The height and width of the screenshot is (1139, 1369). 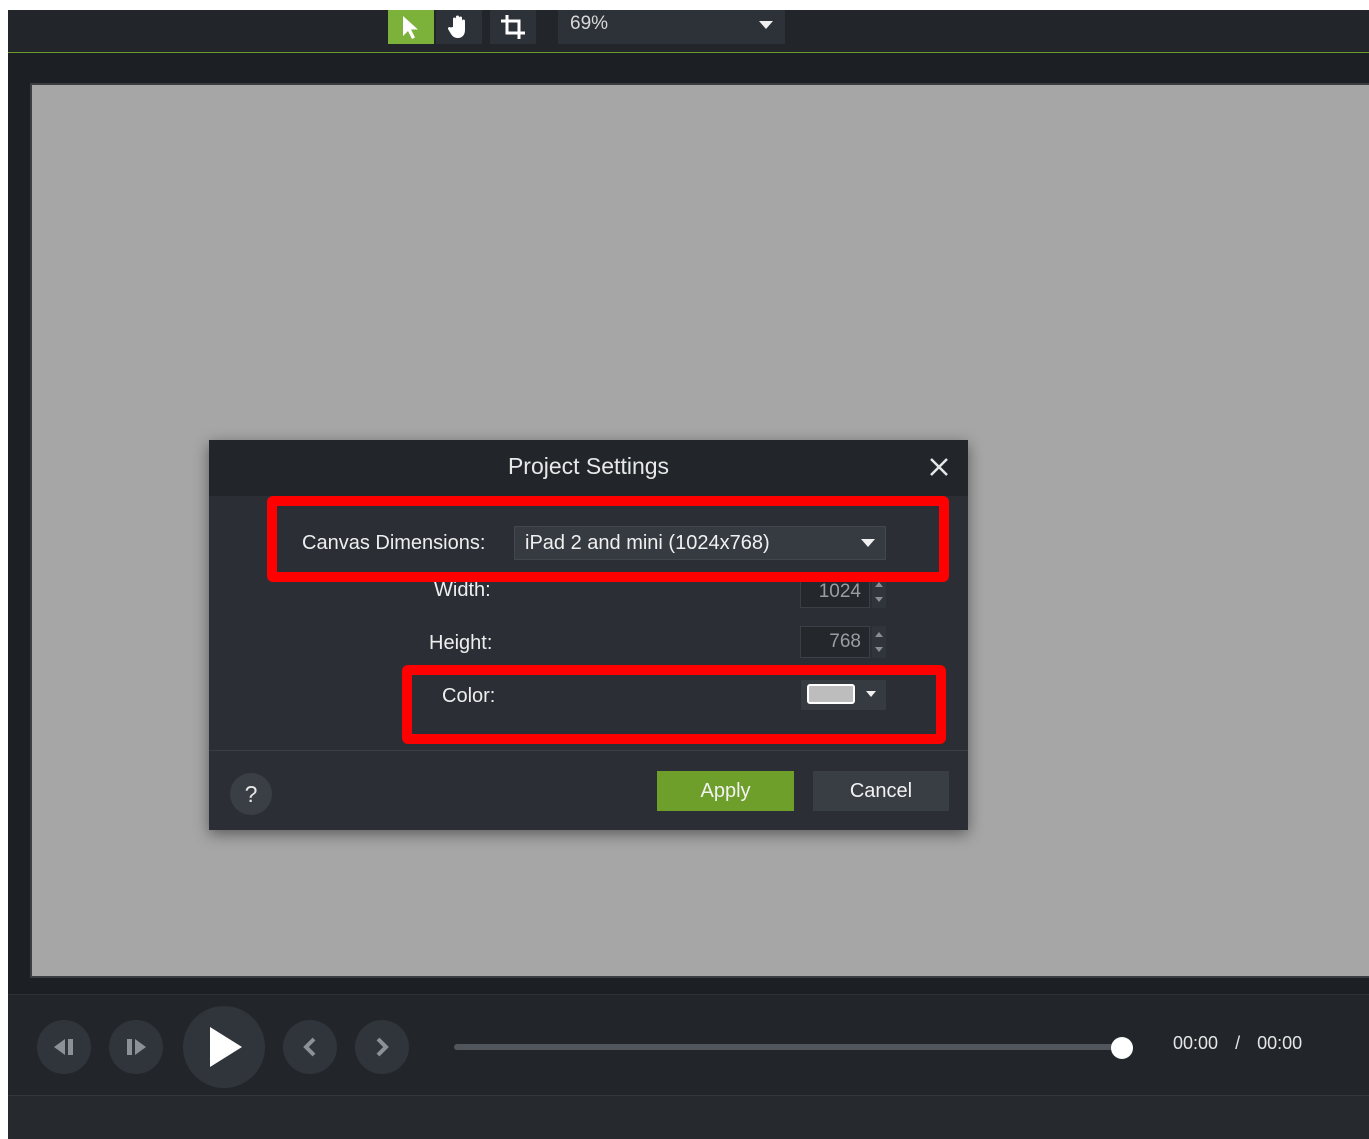 I want to click on zoom-dropdown: 69%, so click(x=671, y=27).